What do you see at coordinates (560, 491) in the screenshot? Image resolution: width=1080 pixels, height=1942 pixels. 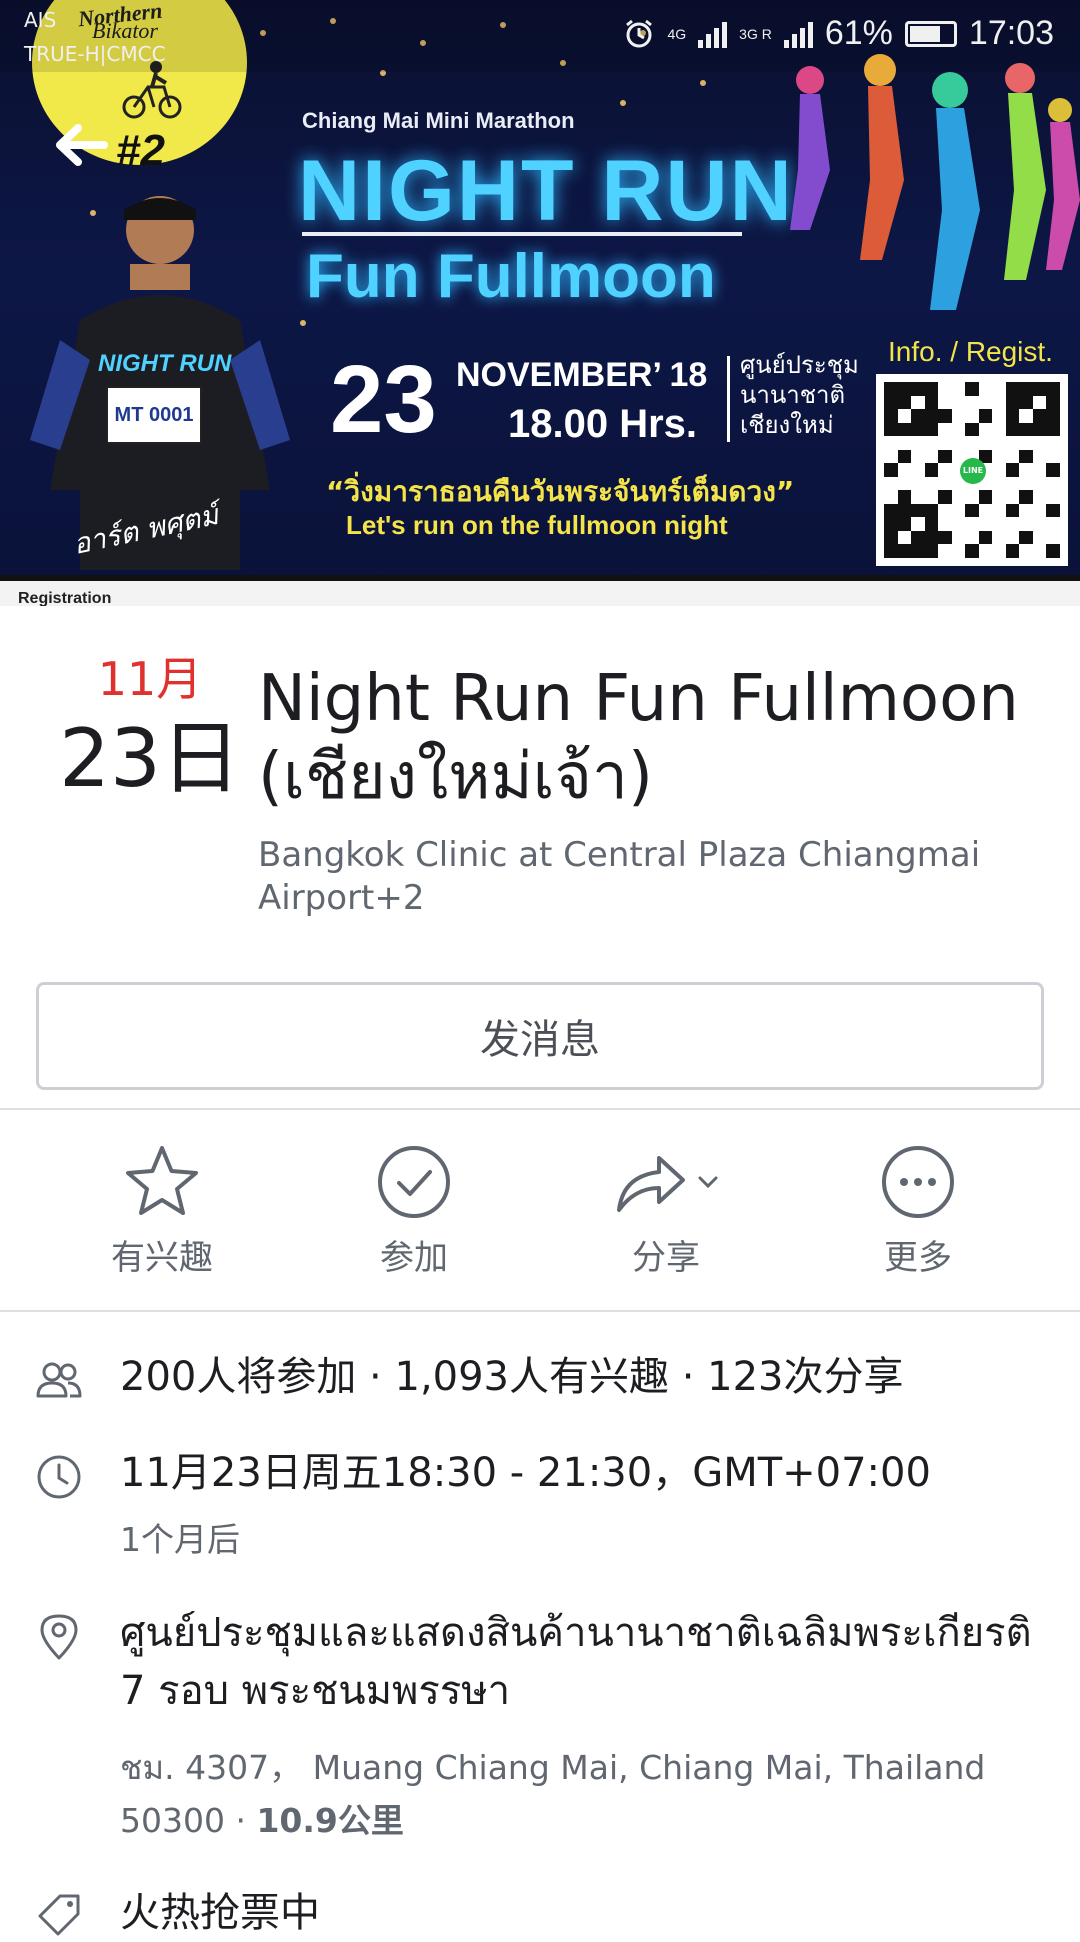 I see `poster-tagline-thai: “วิ่งมาราธอนคืนวันพระจันทร์เต็มดวง”` at bounding box center [560, 491].